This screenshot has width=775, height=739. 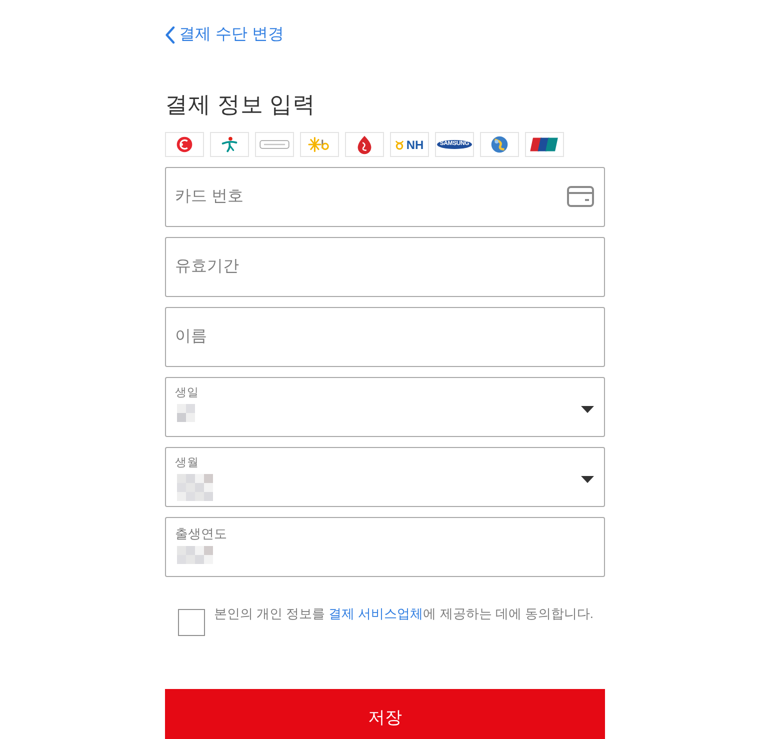 I want to click on page-title: 결제 정보 입력, so click(x=240, y=105).